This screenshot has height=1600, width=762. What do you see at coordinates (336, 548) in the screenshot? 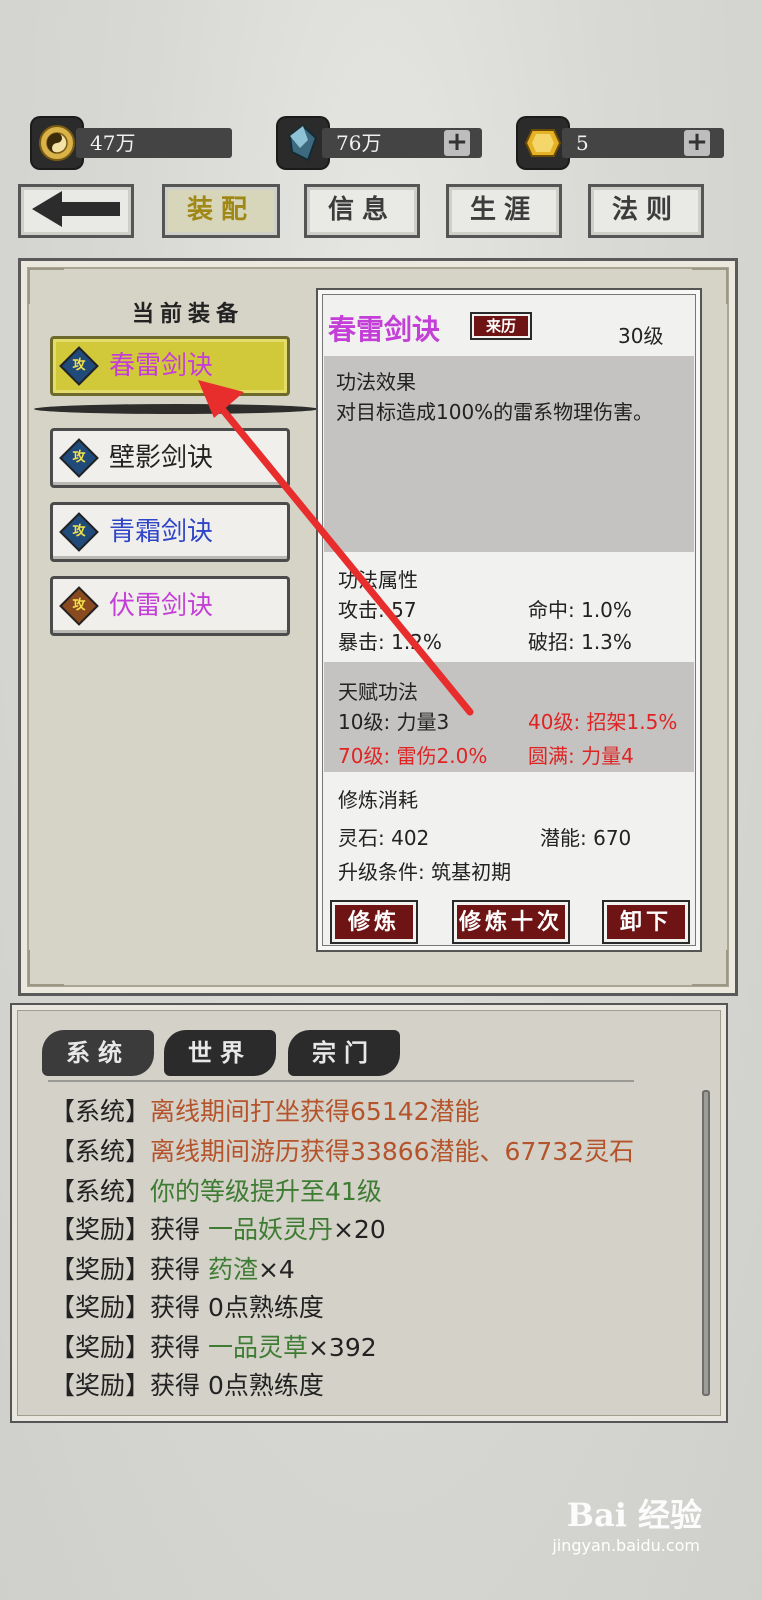
I see `annotation-arrow-icon` at bounding box center [336, 548].